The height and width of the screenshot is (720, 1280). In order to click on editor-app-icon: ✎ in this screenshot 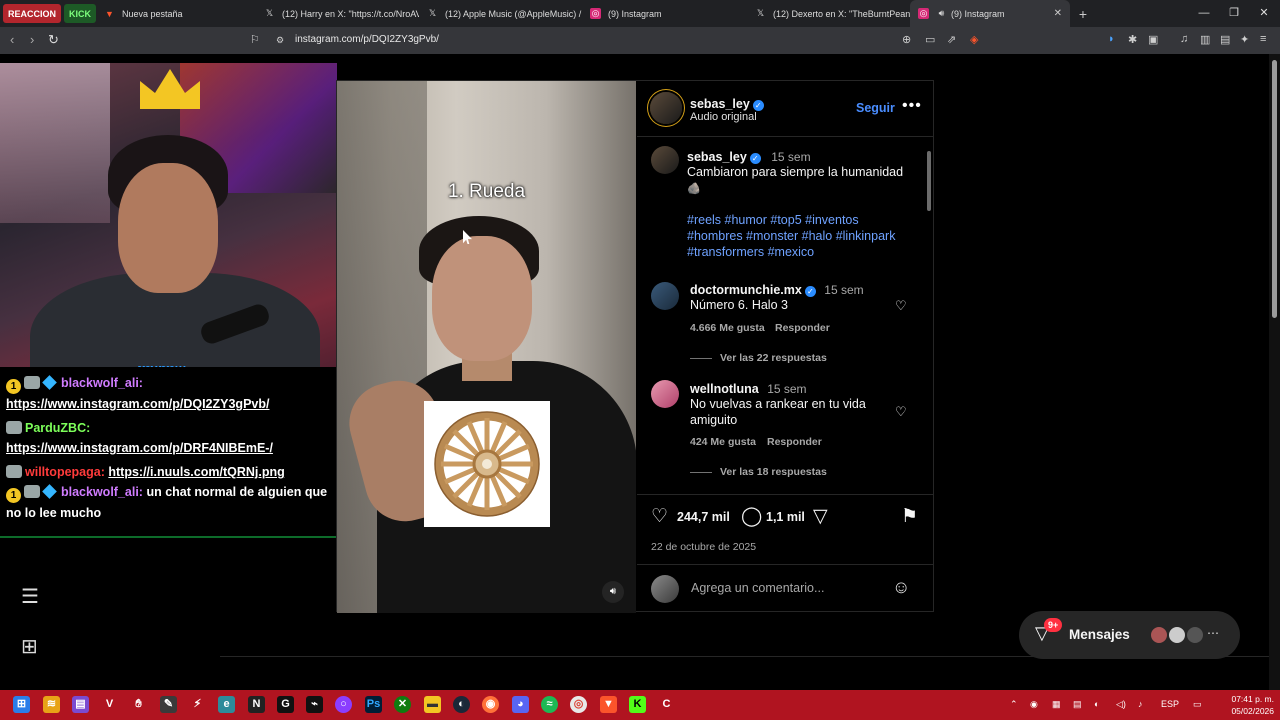, I will do `click(168, 704)`.